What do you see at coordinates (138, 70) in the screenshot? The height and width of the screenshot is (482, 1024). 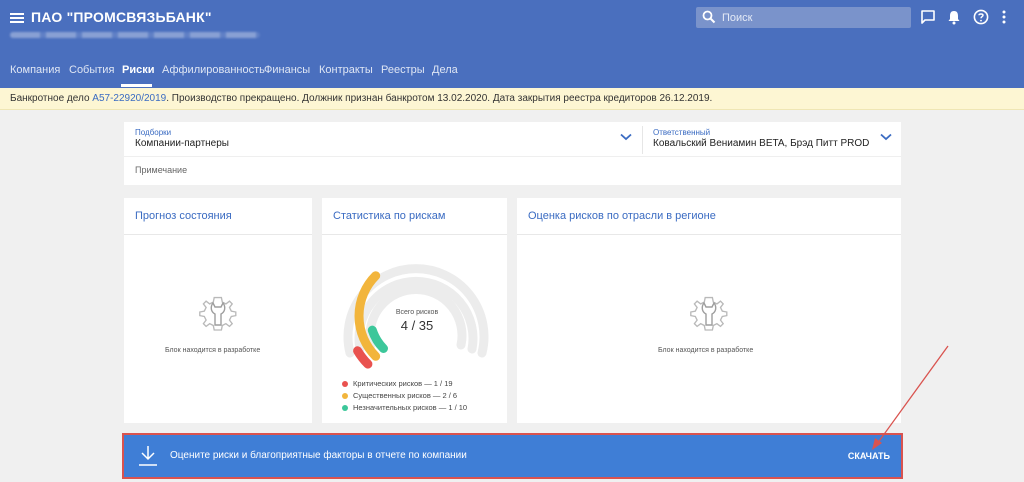 I see `tab-risks: Риски` at bounding box center [138, 70].